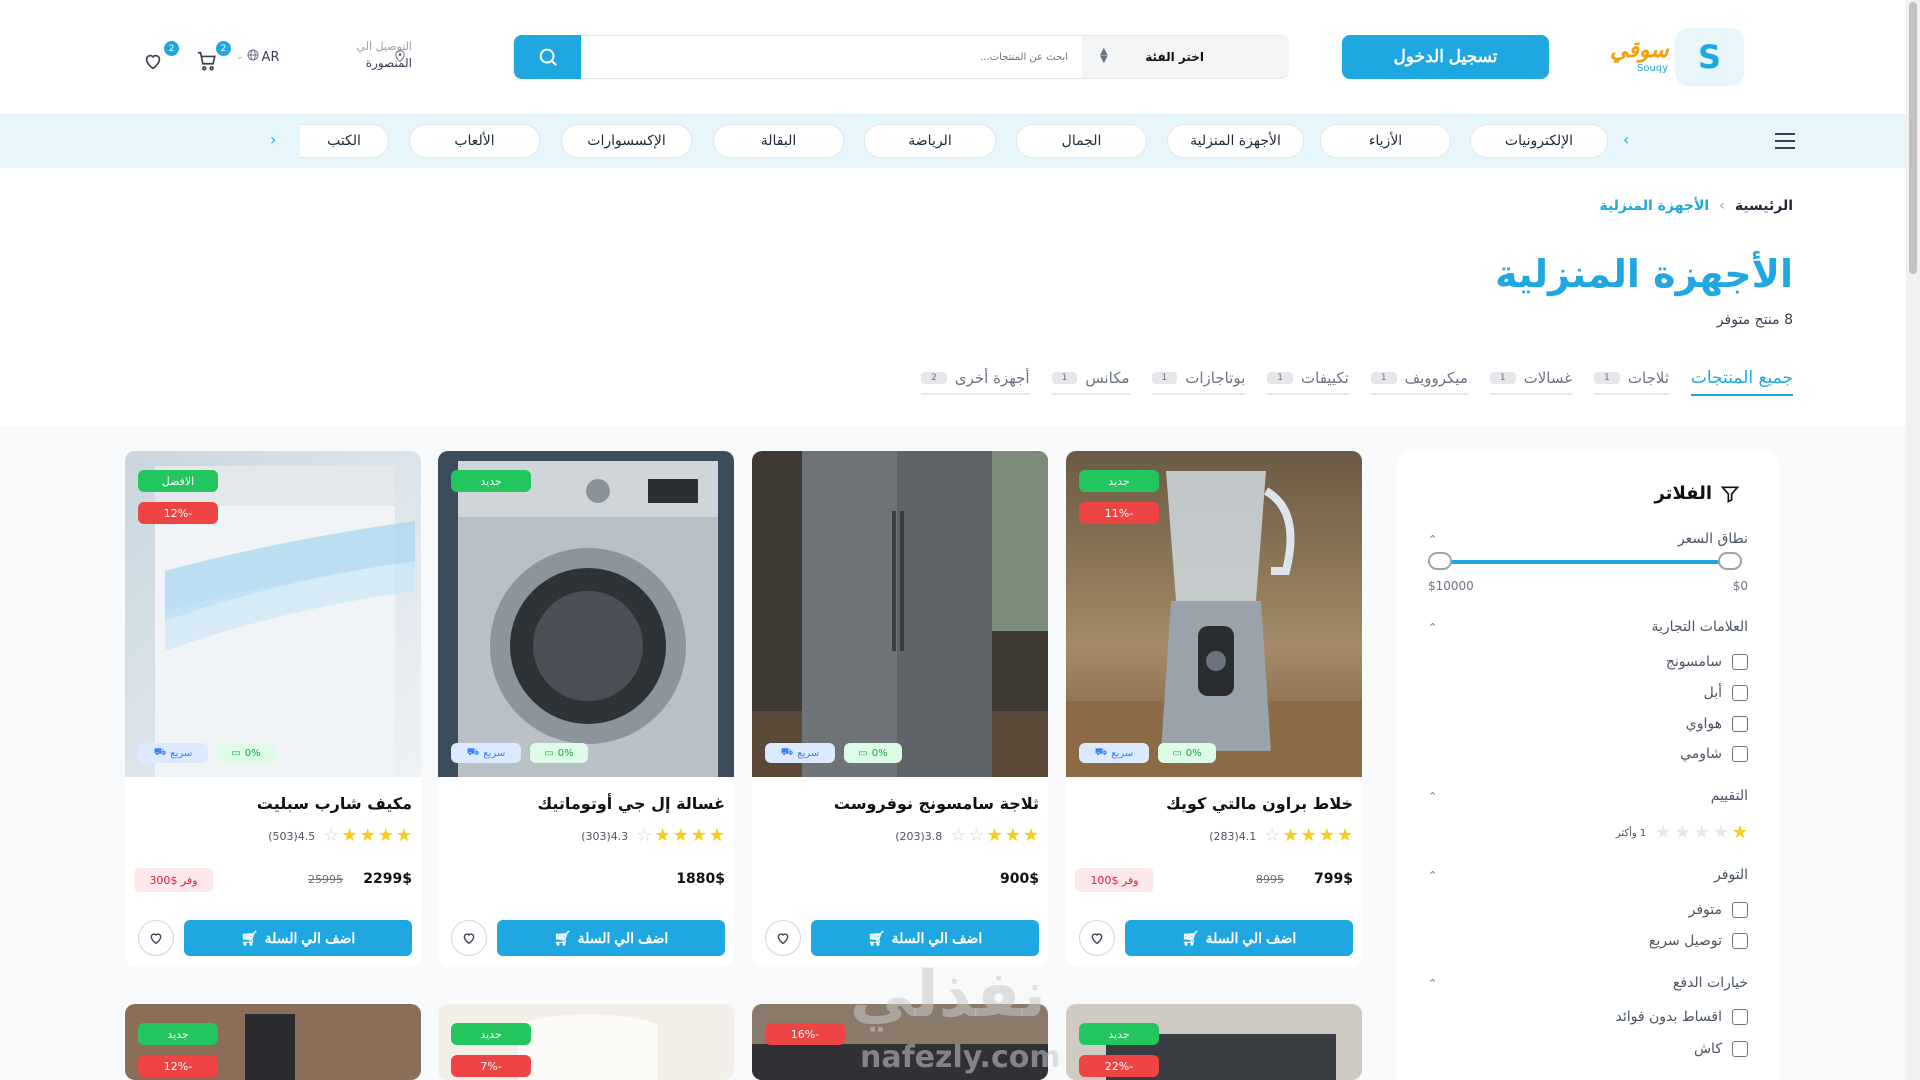  Describe the element at coordinates (1090, 382) in the screenshot. I see `tab-vacuums: مكانس 1` at that location.